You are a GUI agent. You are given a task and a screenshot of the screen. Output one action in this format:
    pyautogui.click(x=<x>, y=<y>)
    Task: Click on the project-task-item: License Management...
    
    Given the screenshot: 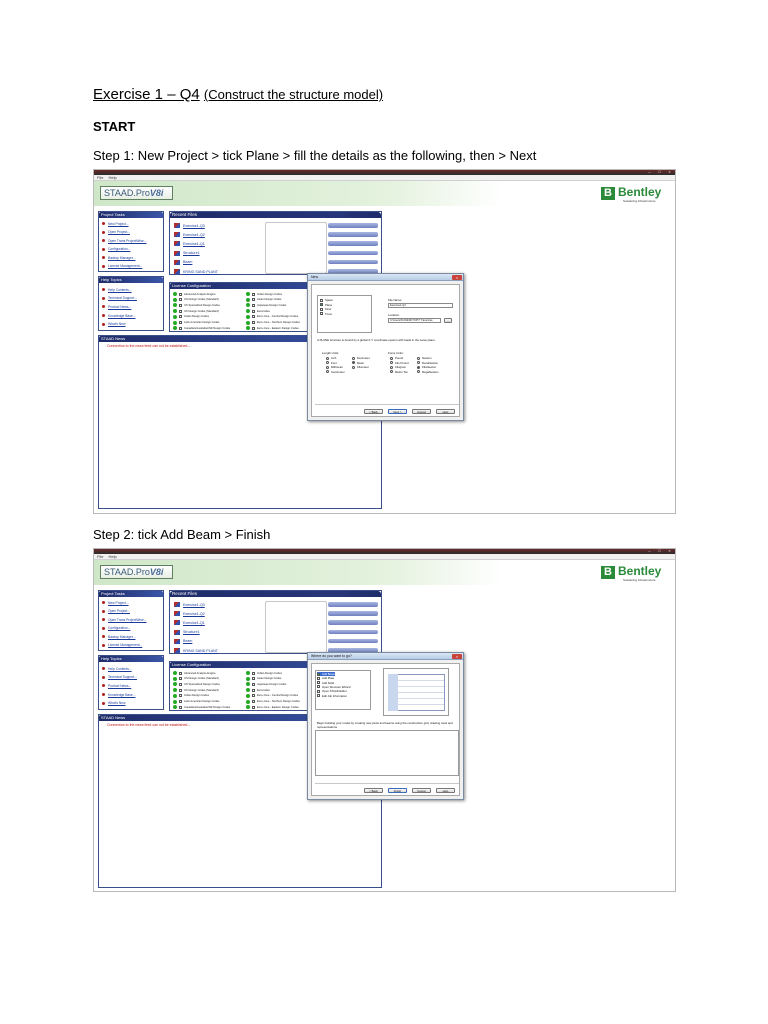 What is the action you would take?
    pyautogui.click(x=131, y=645)
    